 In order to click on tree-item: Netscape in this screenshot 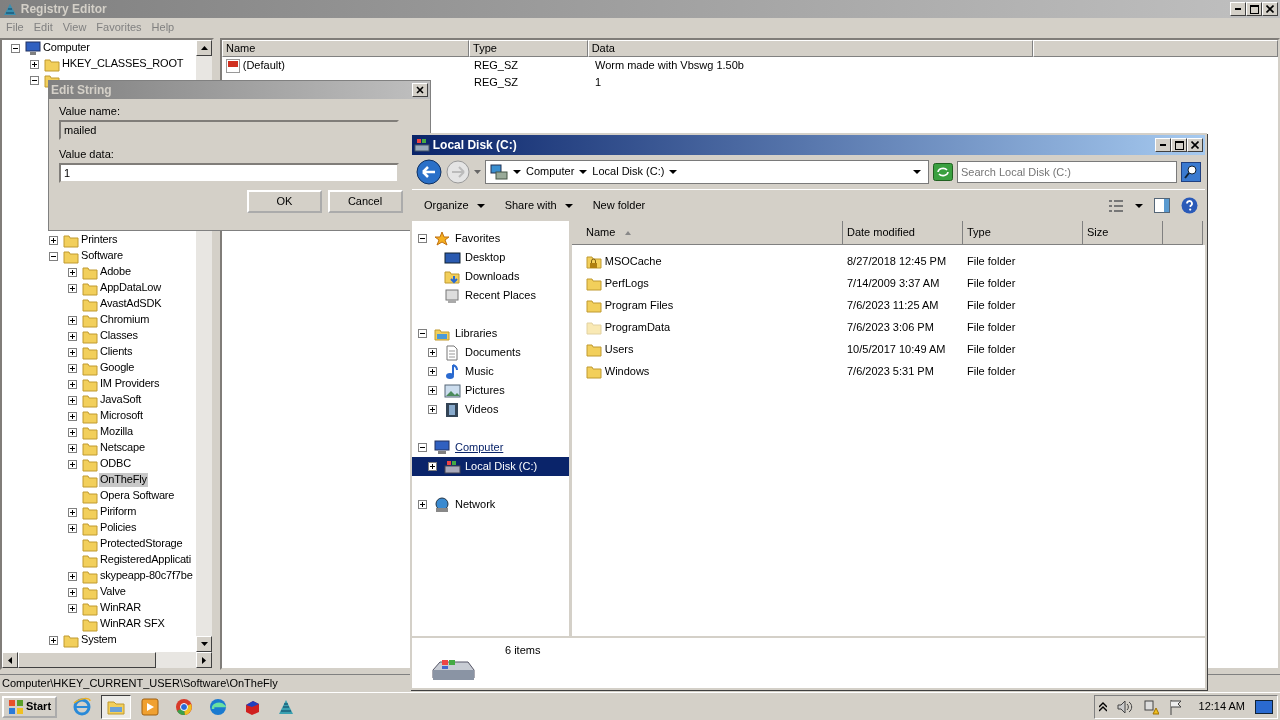, I will do `click(122, 448)`.